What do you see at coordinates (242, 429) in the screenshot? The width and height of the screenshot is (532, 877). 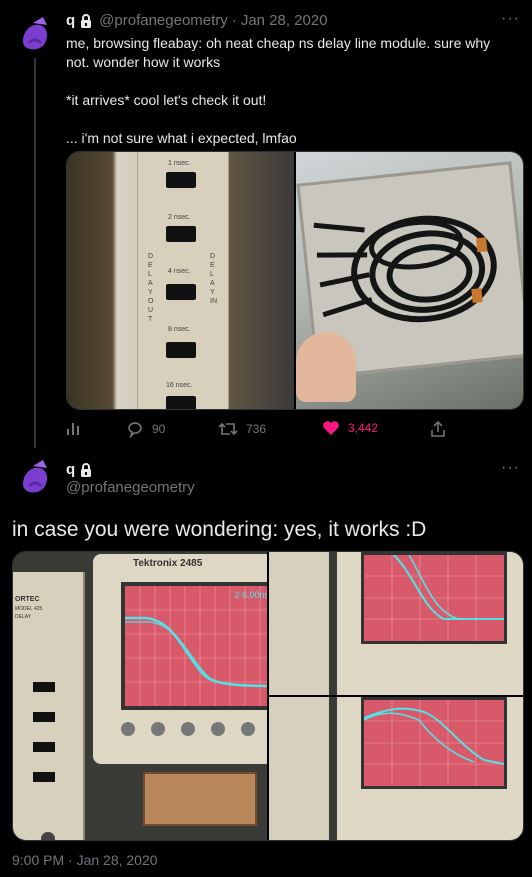 I see `retweet-button: 736` at bounding box center [242, 429].